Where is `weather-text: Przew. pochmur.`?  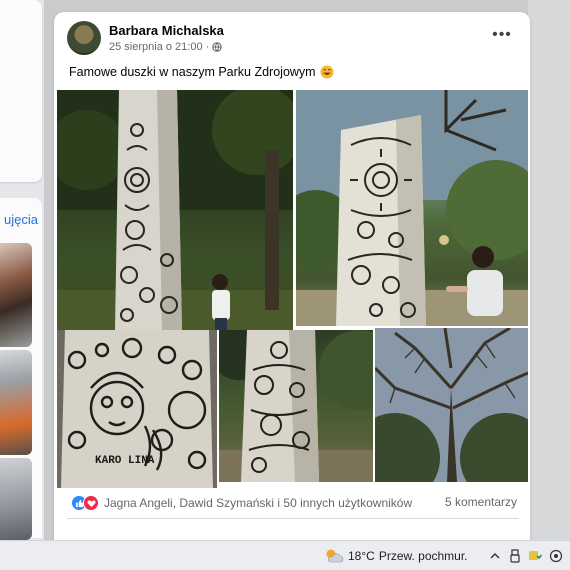
weather-text: Przew. pochmur. is located at coordinates (423, 556).